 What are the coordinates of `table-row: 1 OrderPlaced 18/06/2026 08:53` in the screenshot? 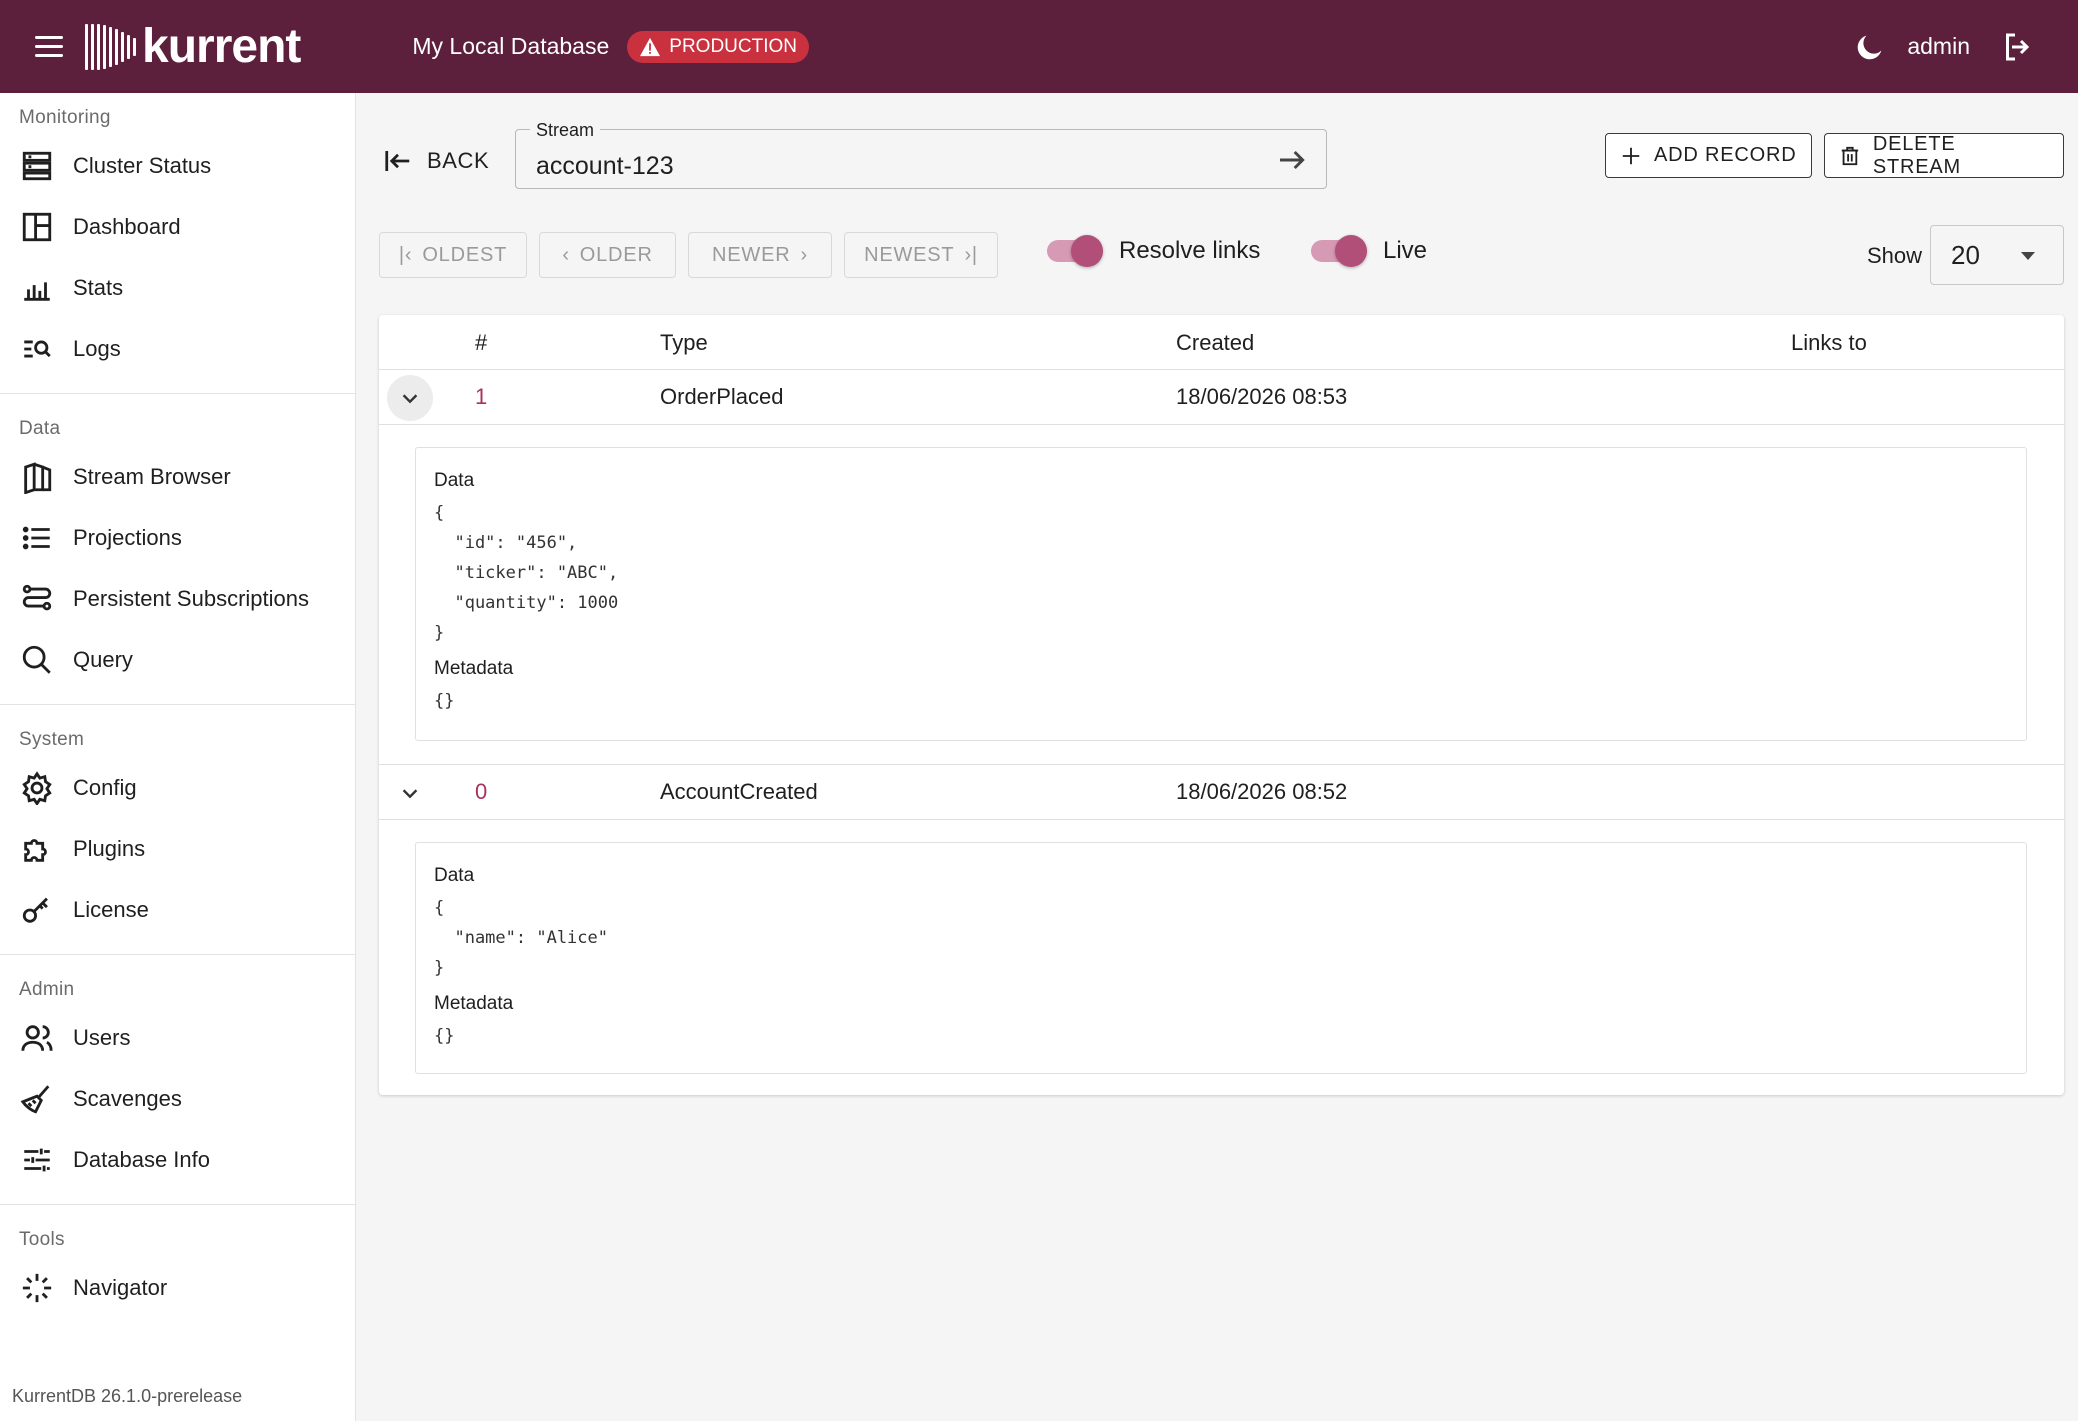 It's located at (1221, 397).